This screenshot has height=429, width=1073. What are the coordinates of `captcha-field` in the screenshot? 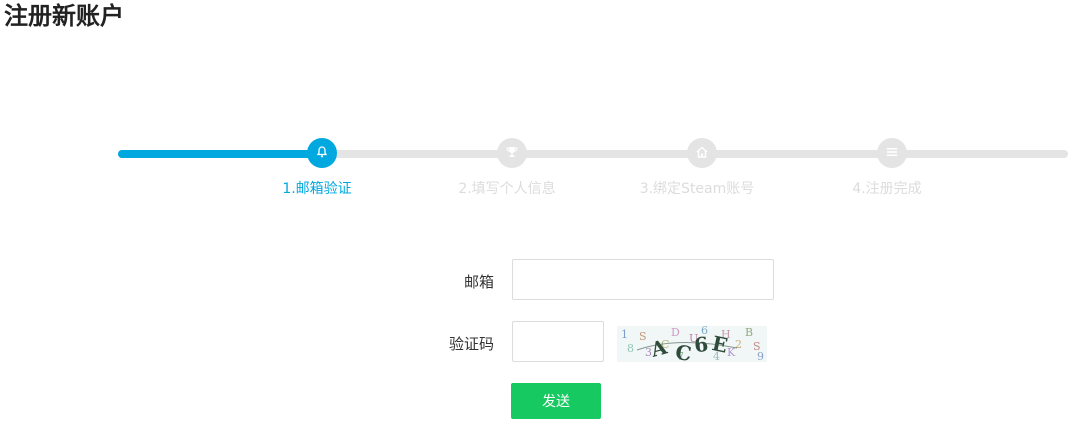 It's located at (558, 341).